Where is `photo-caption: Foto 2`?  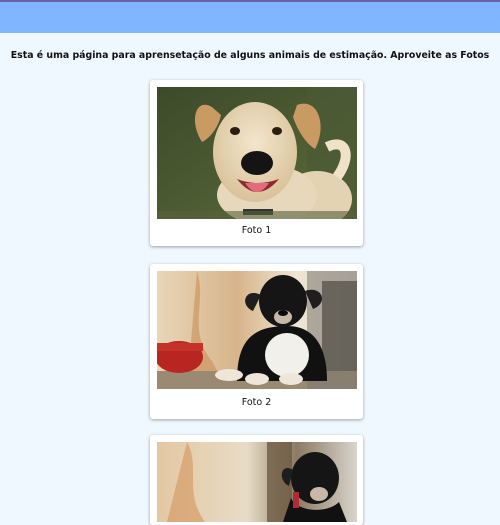 photo-caption: Foto 2 is located at coordinates (256, 402).